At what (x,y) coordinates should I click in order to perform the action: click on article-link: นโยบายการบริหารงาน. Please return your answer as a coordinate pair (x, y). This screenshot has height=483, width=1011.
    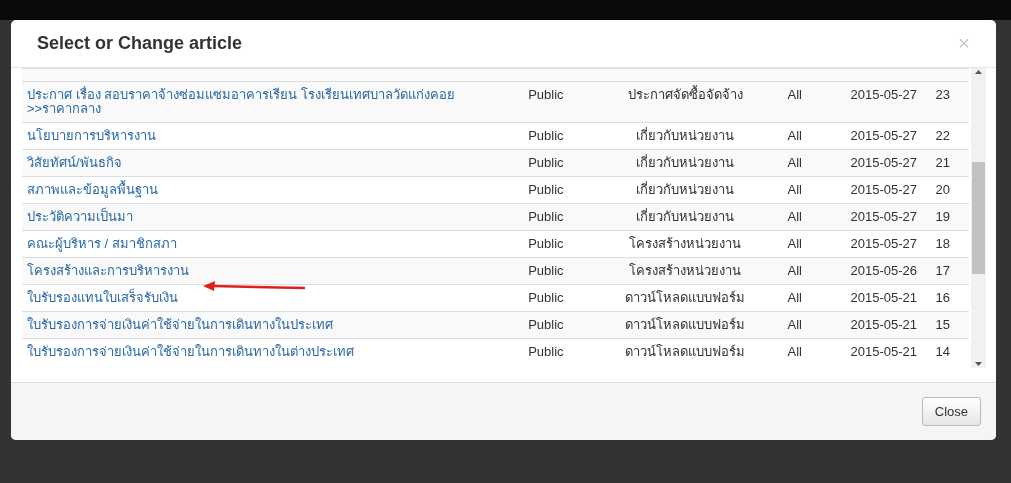
    Looking at the image, I should click on (250, 136).